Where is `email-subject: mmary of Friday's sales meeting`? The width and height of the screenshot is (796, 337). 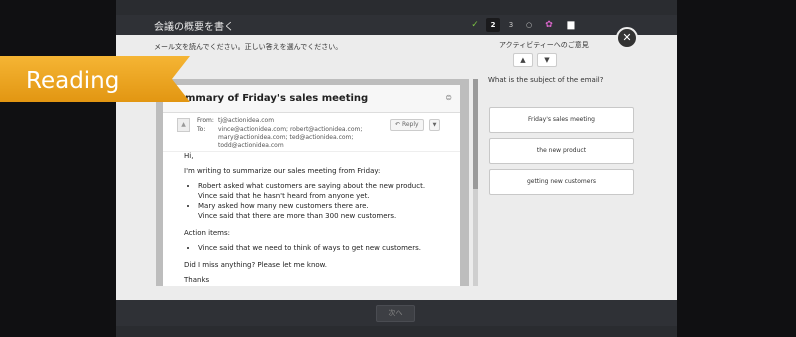 email-subject: mmary of Friday's sales meeting is located at coordinates (277, 98).